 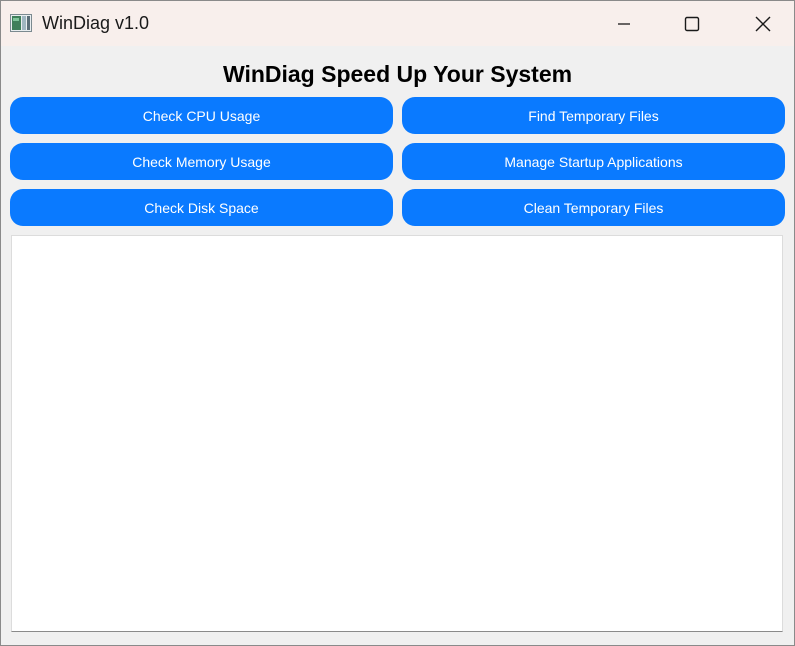 What do you see at coordinates (593, 115) in the screenshot?
I see `find-temporary-files-button: Find Temporary Files` at bounding box center [593, 115].